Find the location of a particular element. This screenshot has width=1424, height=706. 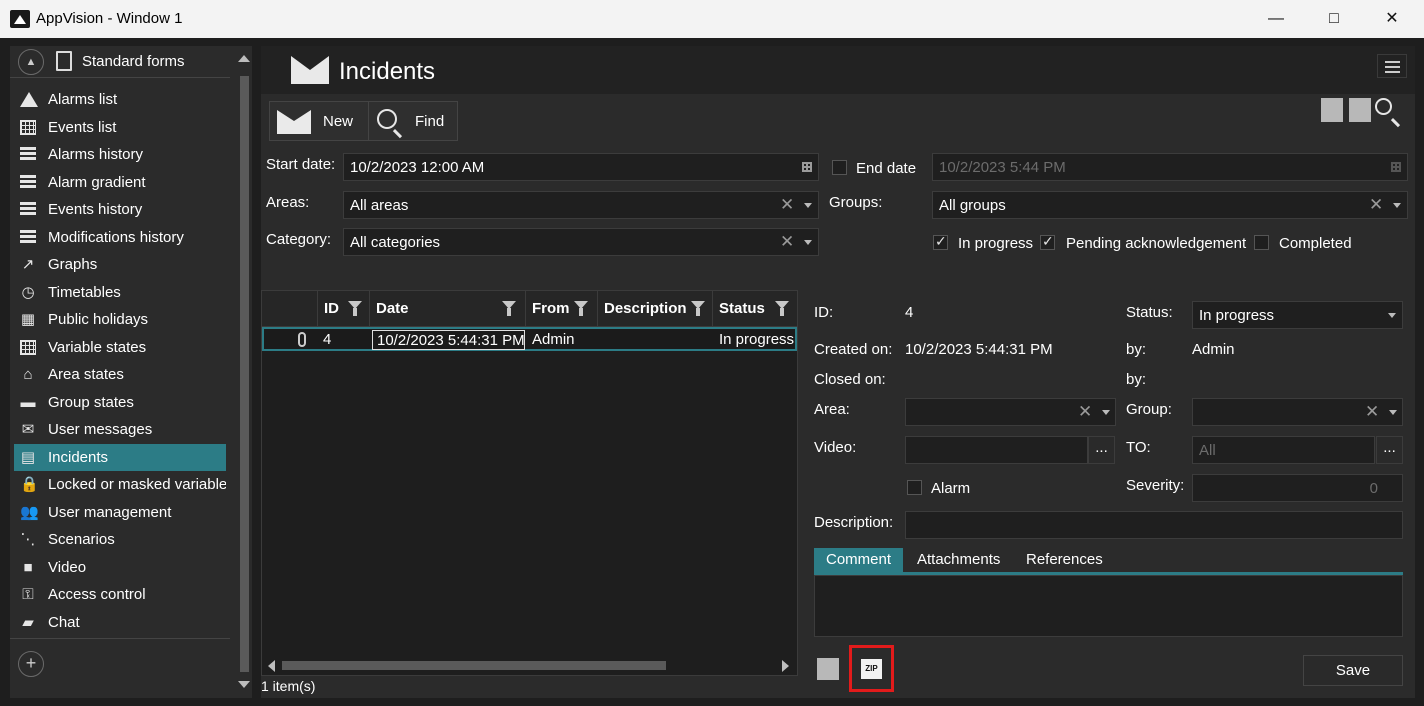

sidebar-item-video: ■ Video is located at coordinates (120, 568).